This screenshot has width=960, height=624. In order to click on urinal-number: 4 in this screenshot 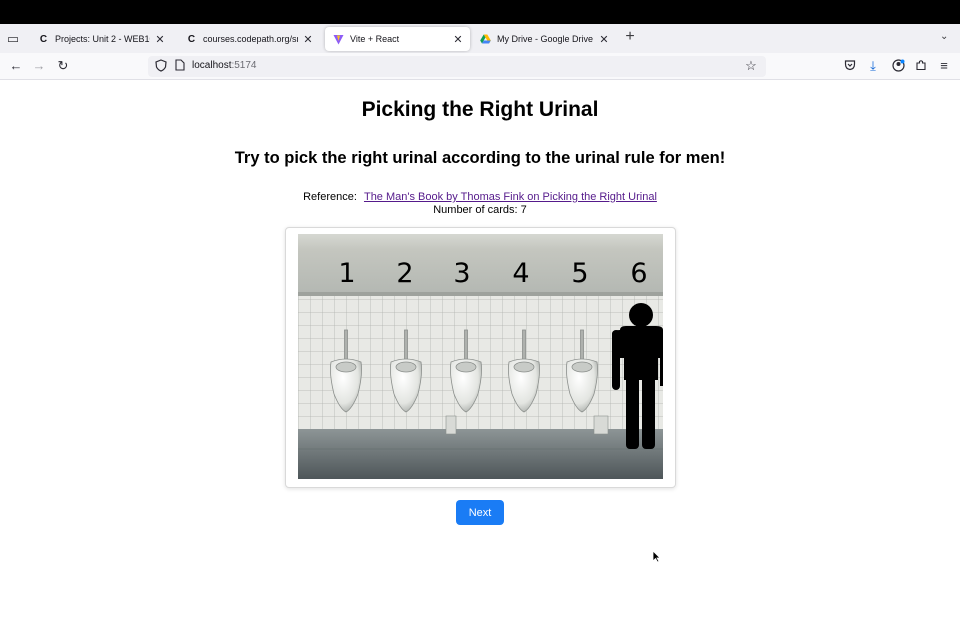, I will do `click(520, 273)`.